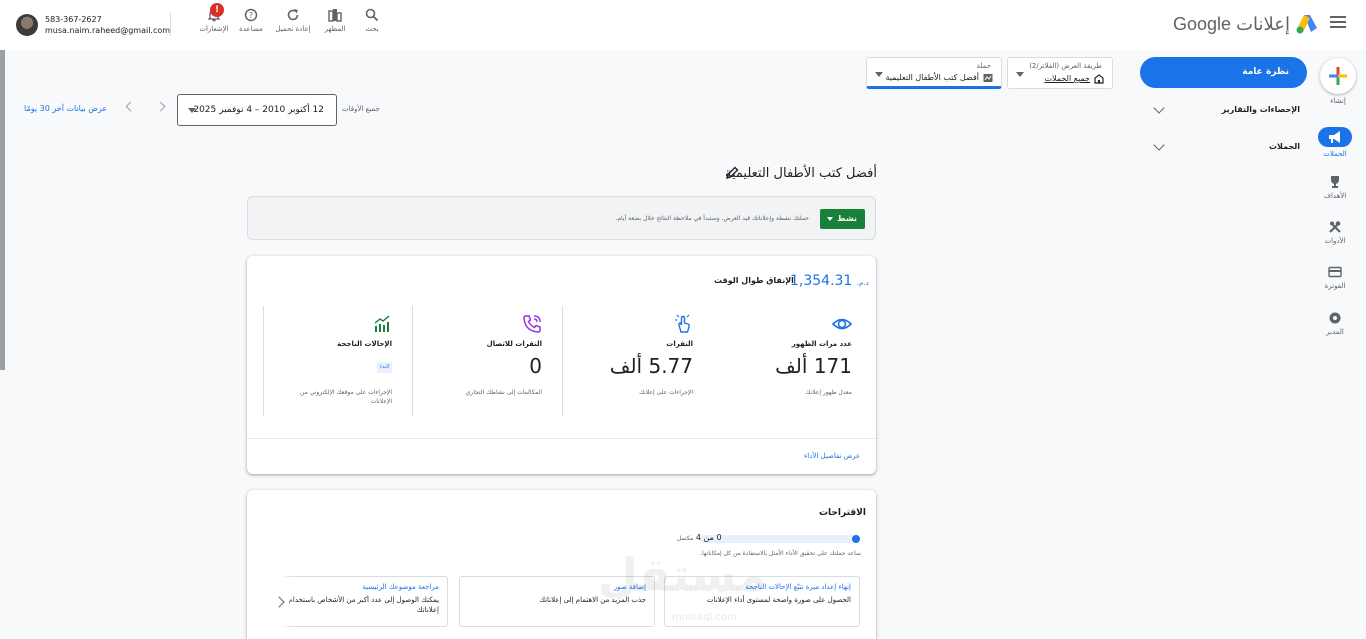  Describe the element at coordinates (364, 344) in the screenshot. I see `metric-title: الإحالات الناجحة` at that location.